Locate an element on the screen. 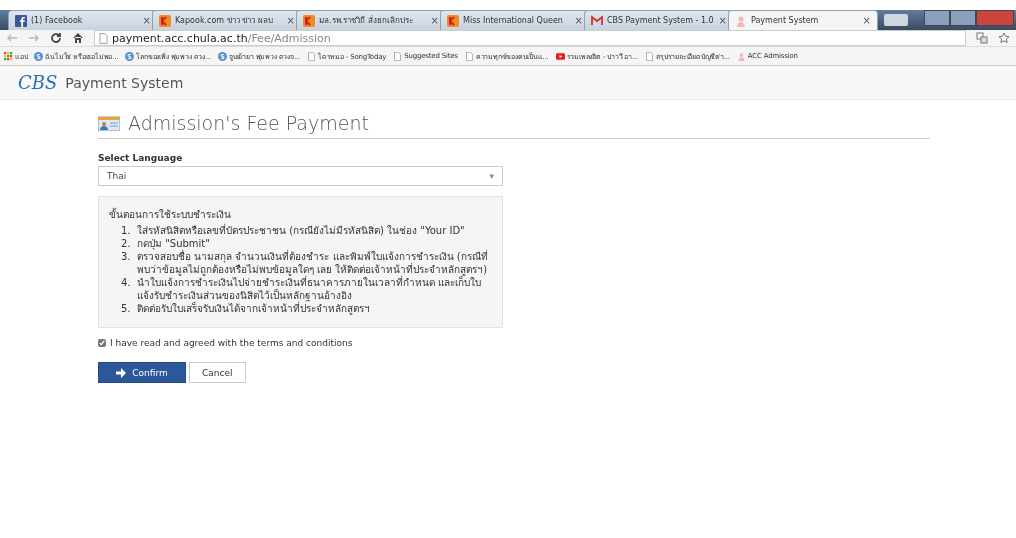 This screenshot has height=538, width=1016. step-text: ติดต่อรับใบเสร็จรับเงินได้จากเจ้าหน้าที่ประจำหลักสูตรฯ is located at coordinates (253, 308).